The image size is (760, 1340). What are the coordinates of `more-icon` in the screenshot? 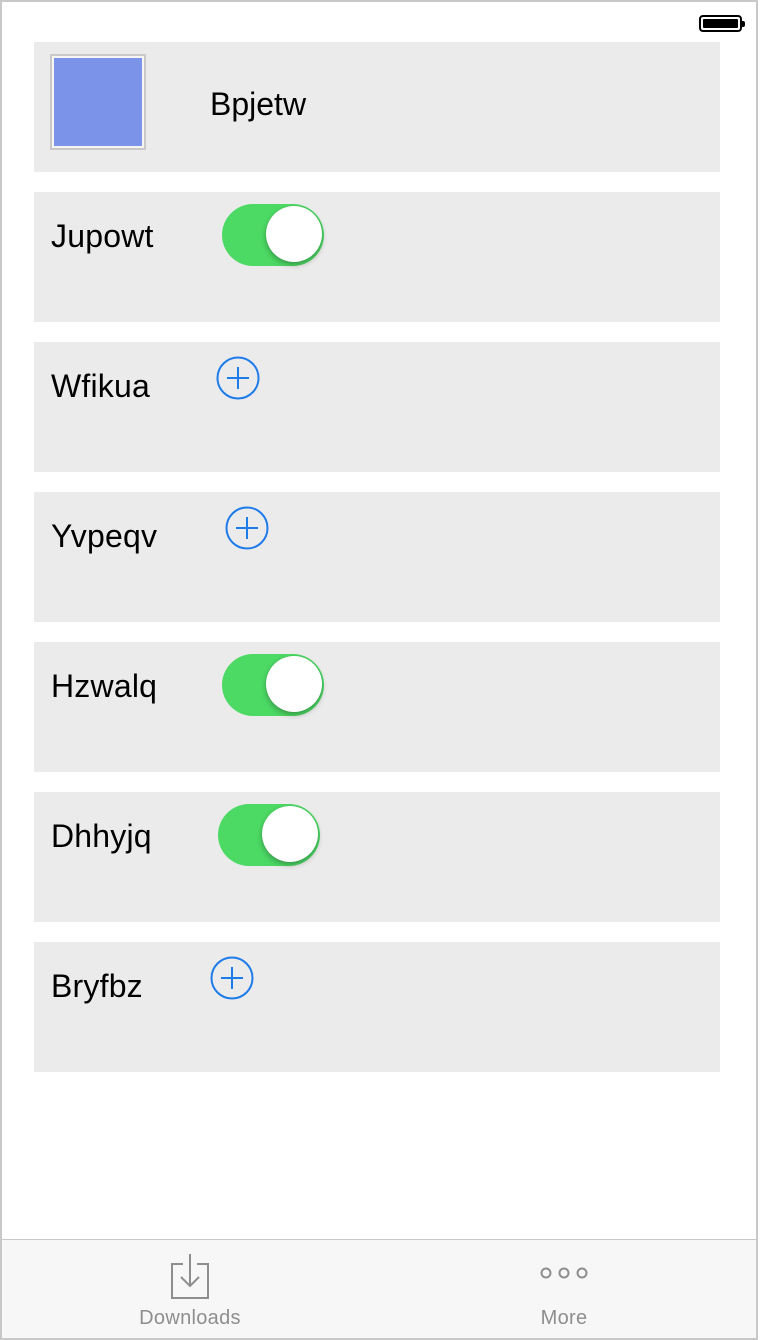 It's located at (564, 1273).